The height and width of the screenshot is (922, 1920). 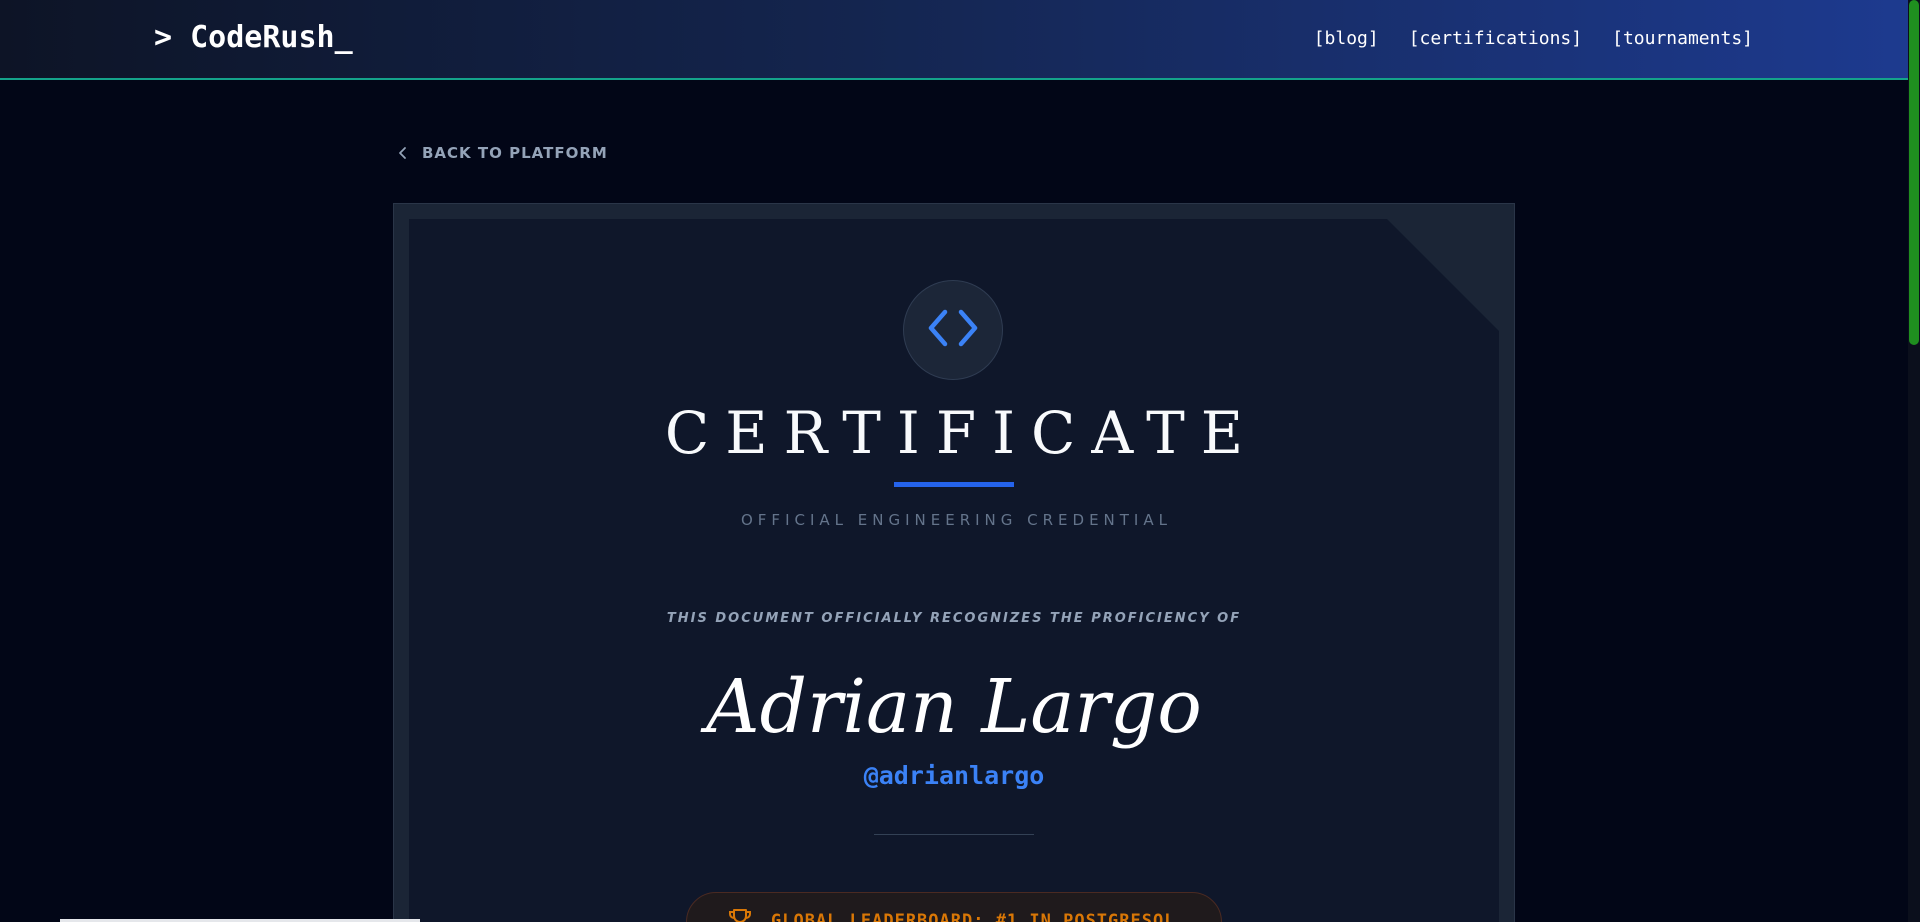 I want to click on certificate-emblem, so click(x=953, y=330).